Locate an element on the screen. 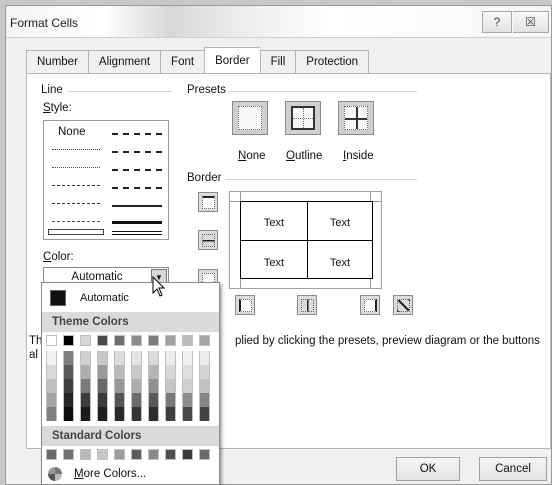 This screenshot has height=485, width=552. line-style-thick is located at coordinates (137, 222).